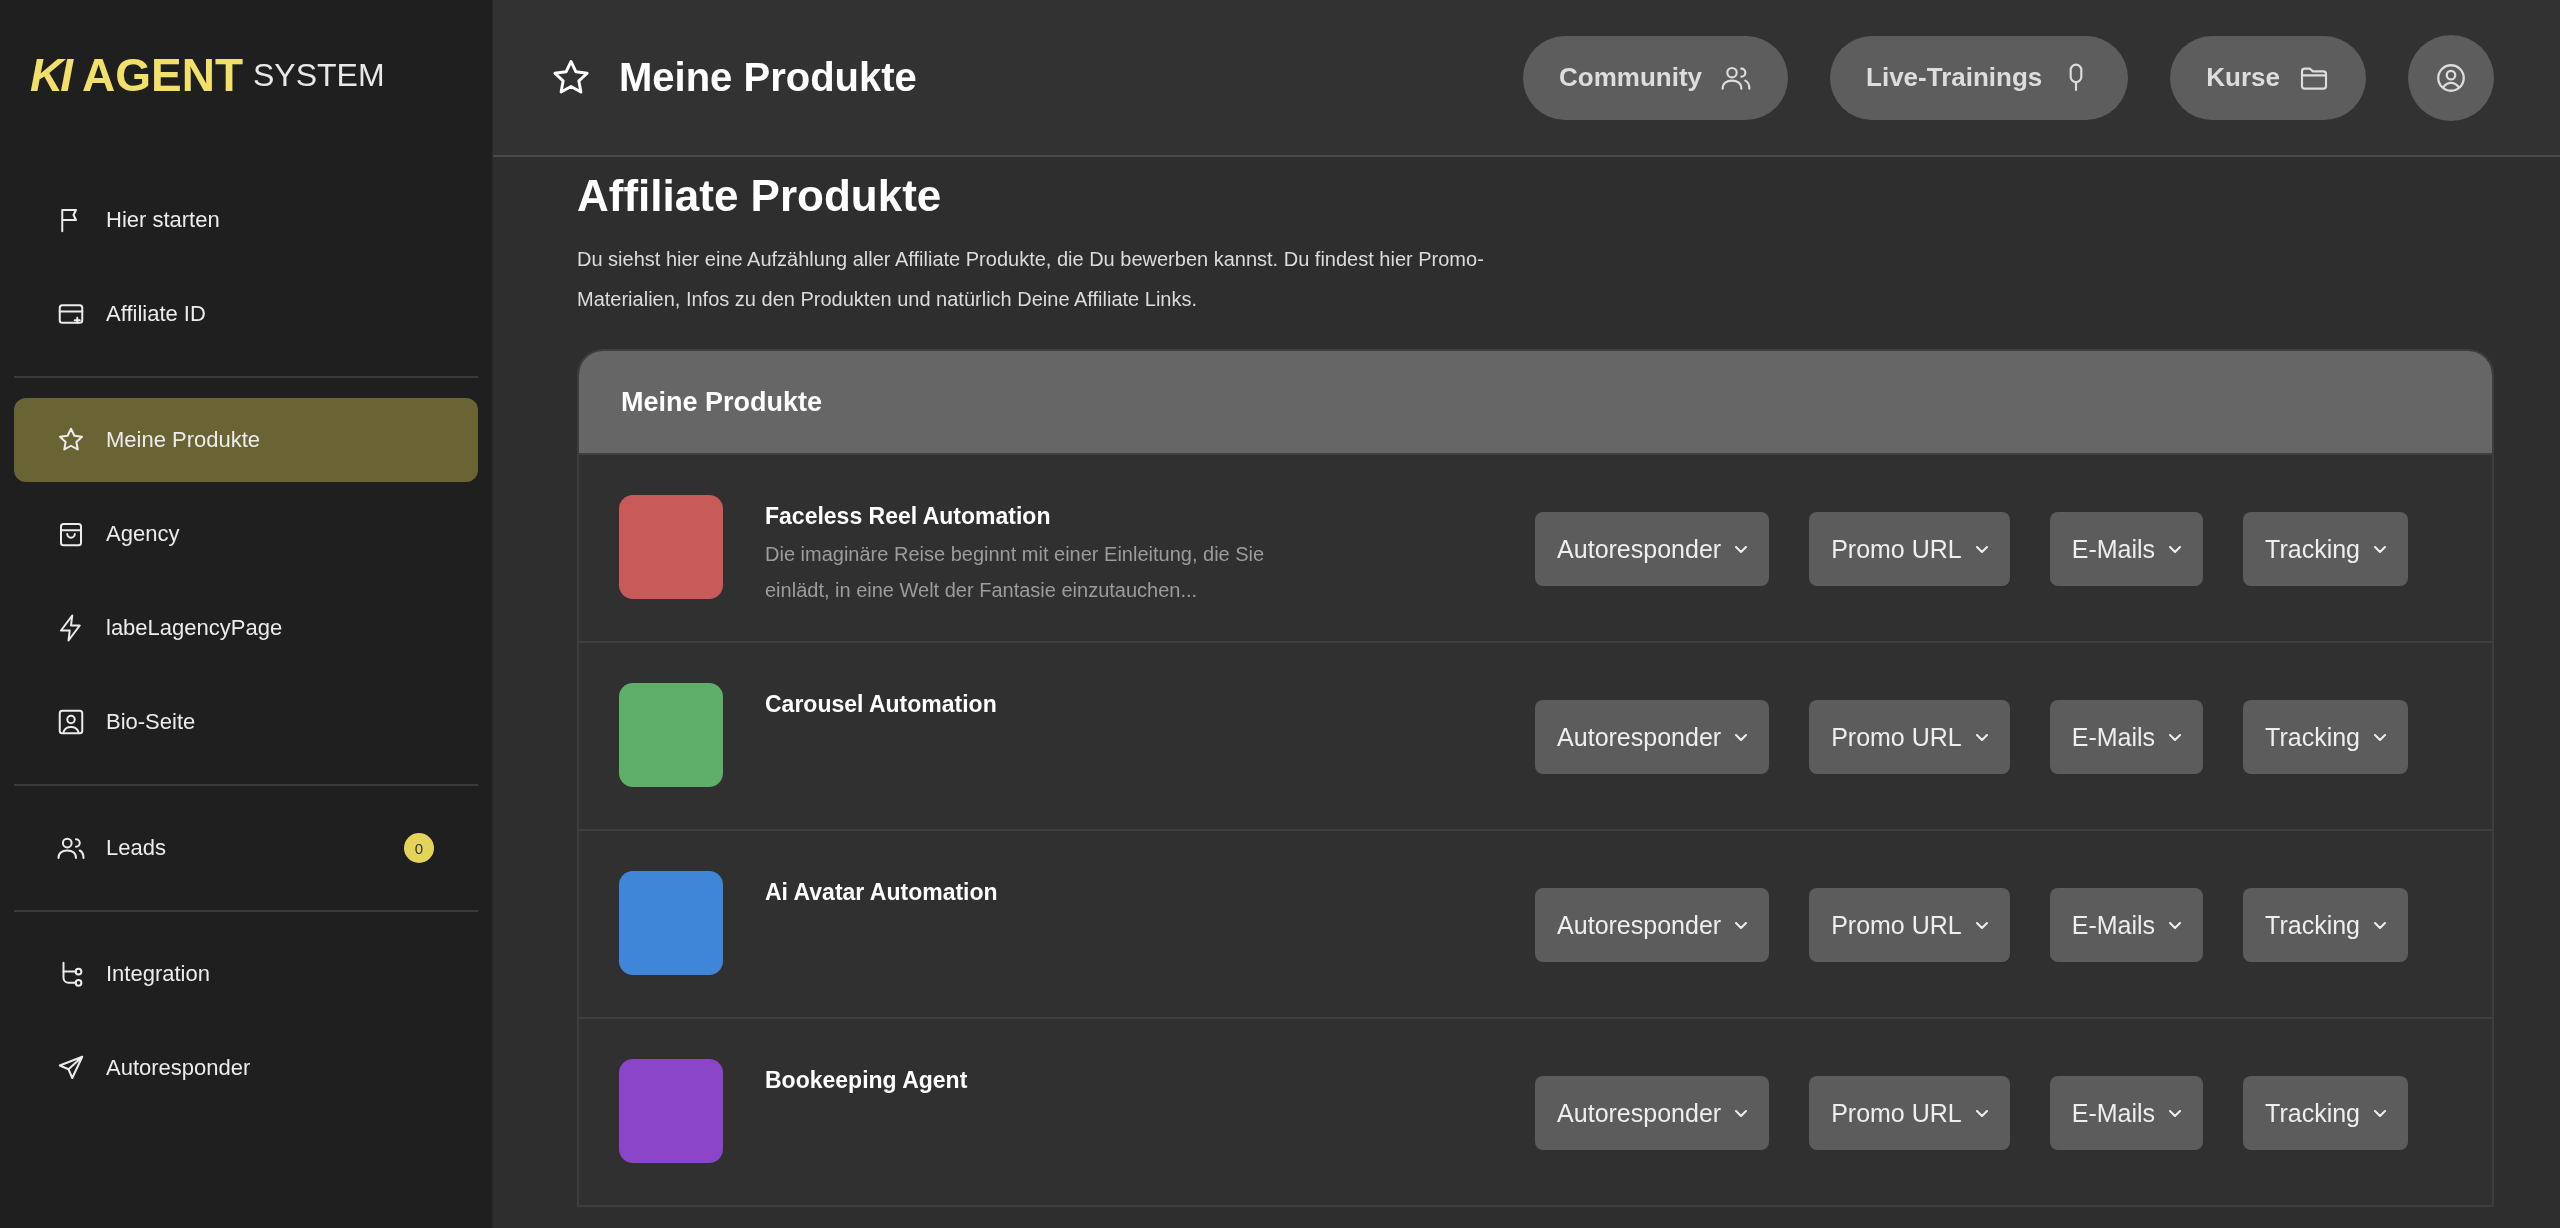 The height and width of the screenshot is (1228, 2560). Describe the element at coordinates (246, 220) in the screenshot. I see `nav-item: Hier starten` at that location.